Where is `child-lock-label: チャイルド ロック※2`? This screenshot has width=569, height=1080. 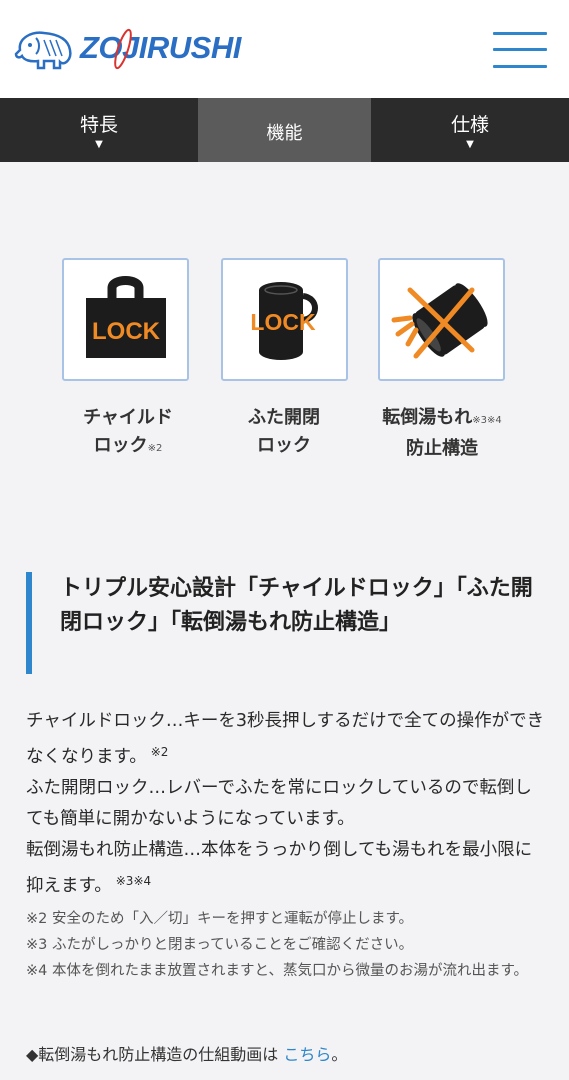
child-lock-label: チャイルド ロック※2 is located at coordinates (128, 433).